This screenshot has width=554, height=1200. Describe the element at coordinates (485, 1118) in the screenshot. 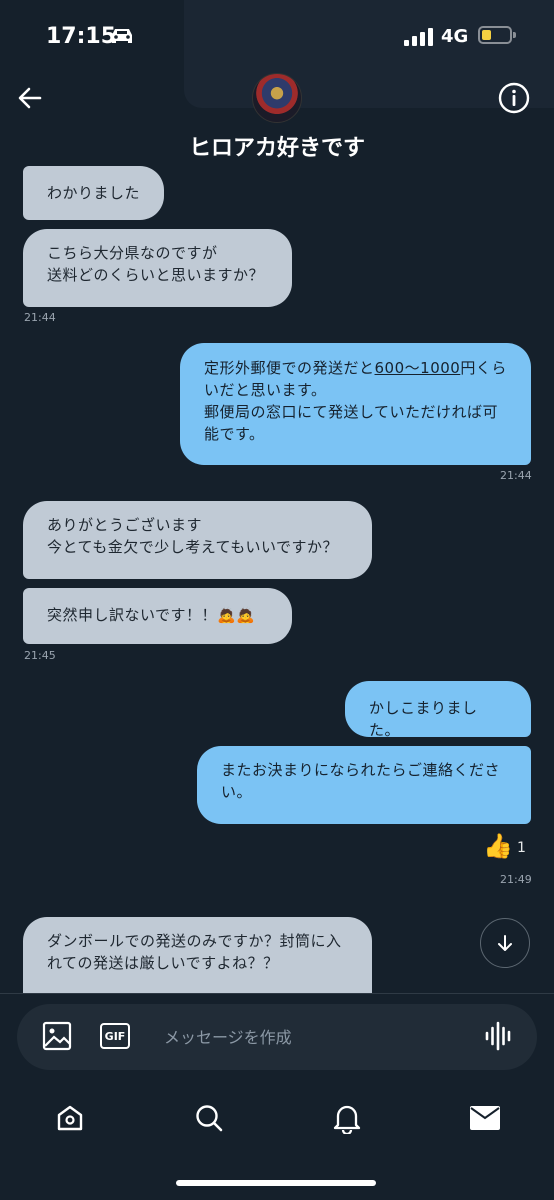

I see `mail-icon` at that location.